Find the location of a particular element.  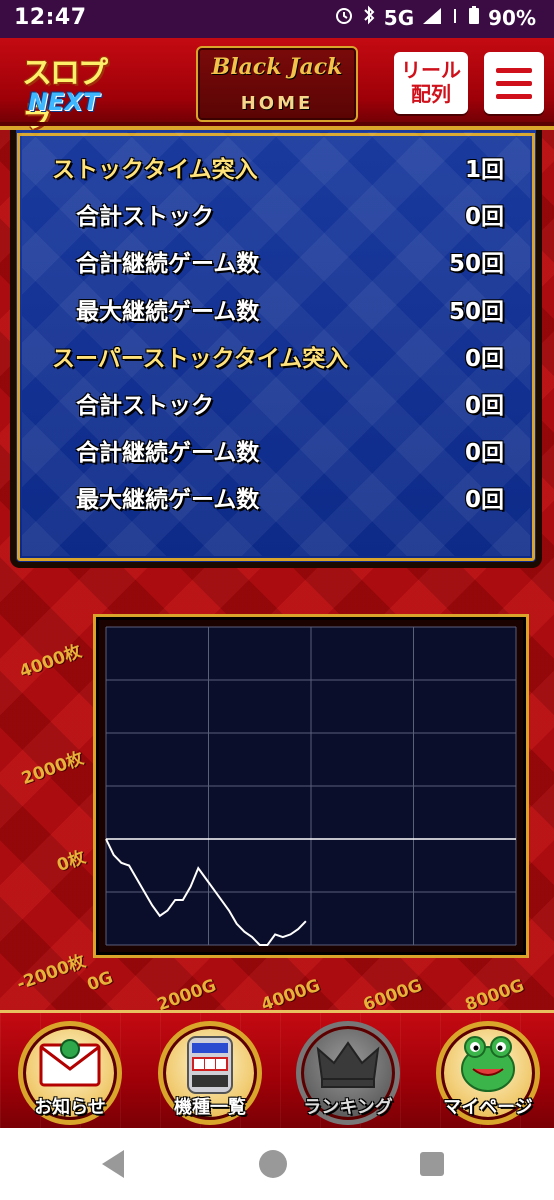

network-type: 5G is located at coordinates (399, 17).